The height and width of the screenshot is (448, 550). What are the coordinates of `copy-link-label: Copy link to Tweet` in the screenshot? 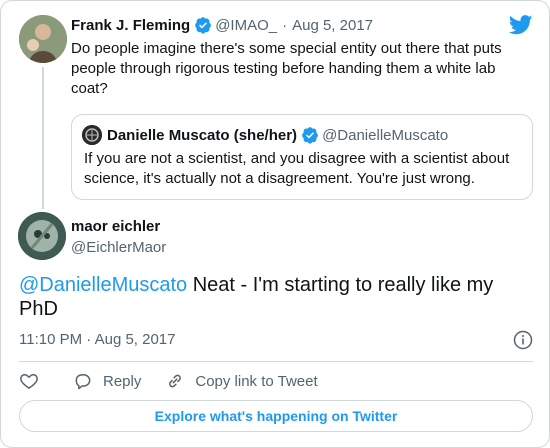 It's located at (256, 381).